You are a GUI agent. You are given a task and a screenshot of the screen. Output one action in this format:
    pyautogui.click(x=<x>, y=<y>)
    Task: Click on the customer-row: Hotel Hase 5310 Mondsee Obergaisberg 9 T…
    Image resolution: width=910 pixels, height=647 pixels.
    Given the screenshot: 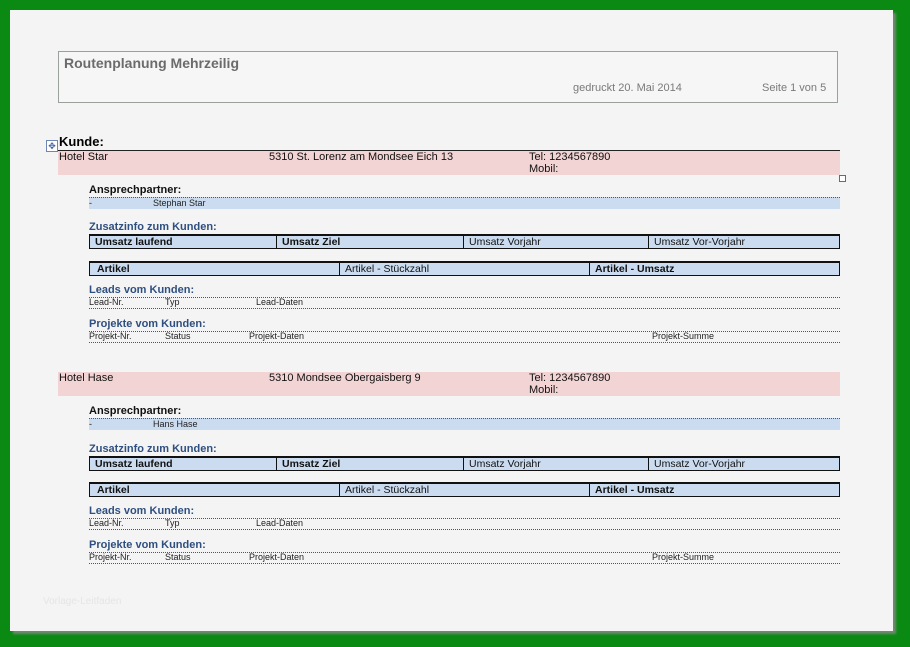 What is the action you would take?
    pyautogui.click(x=449, y=384)
    